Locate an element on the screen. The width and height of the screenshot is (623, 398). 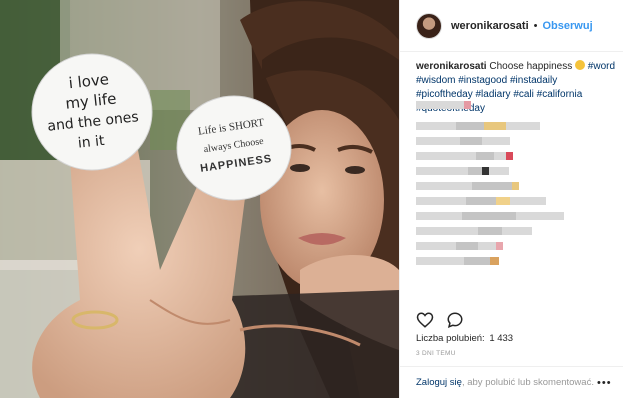
comment-icon is located at coordinates (455, 320).